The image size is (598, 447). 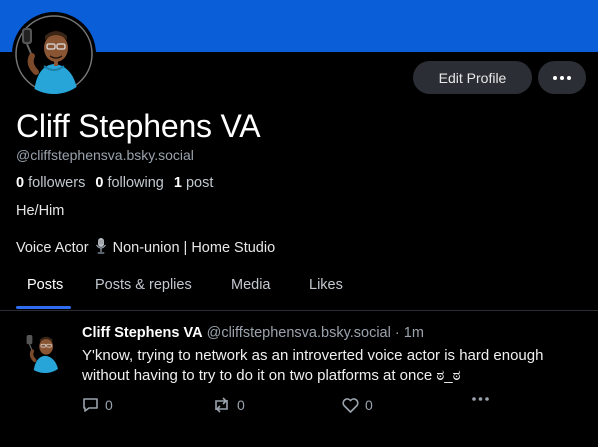 I want to click on profile-stats: 0 followers 0 following 1 post, so click(x=114, y=183).